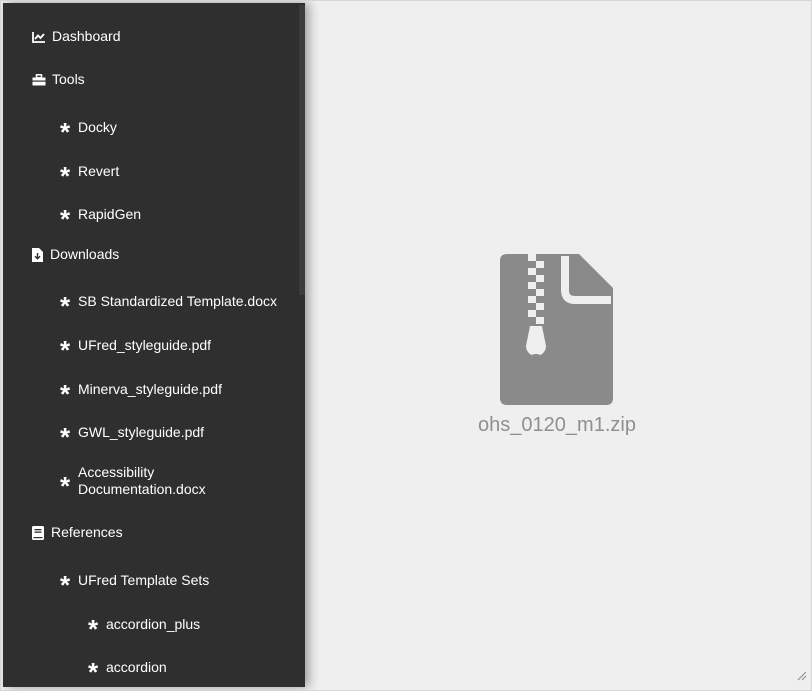  What do you see at coordinates (85, 254) in the screenshot?
I see `sidebar-item-label: Downloads` at bounding box center [85, 254].